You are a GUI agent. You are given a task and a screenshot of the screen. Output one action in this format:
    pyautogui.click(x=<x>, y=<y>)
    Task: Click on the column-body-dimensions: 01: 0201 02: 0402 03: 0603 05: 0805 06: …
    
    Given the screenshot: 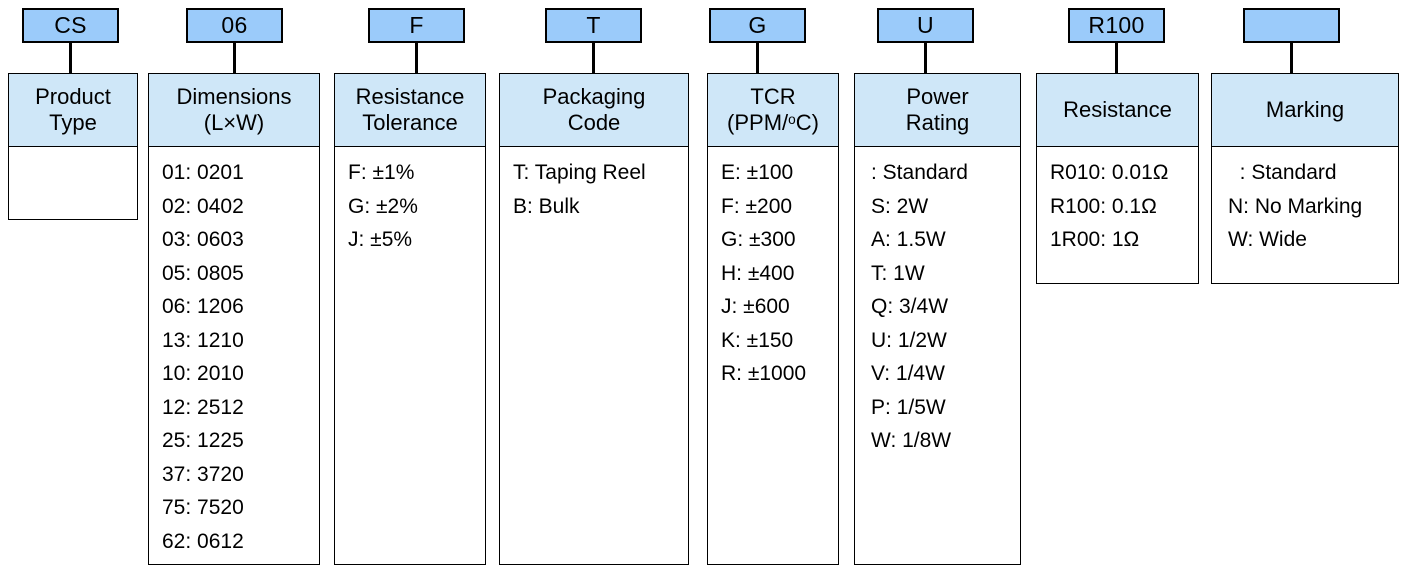 What is the action you would take?
    pyautogui.click(x=234, y=356)
    